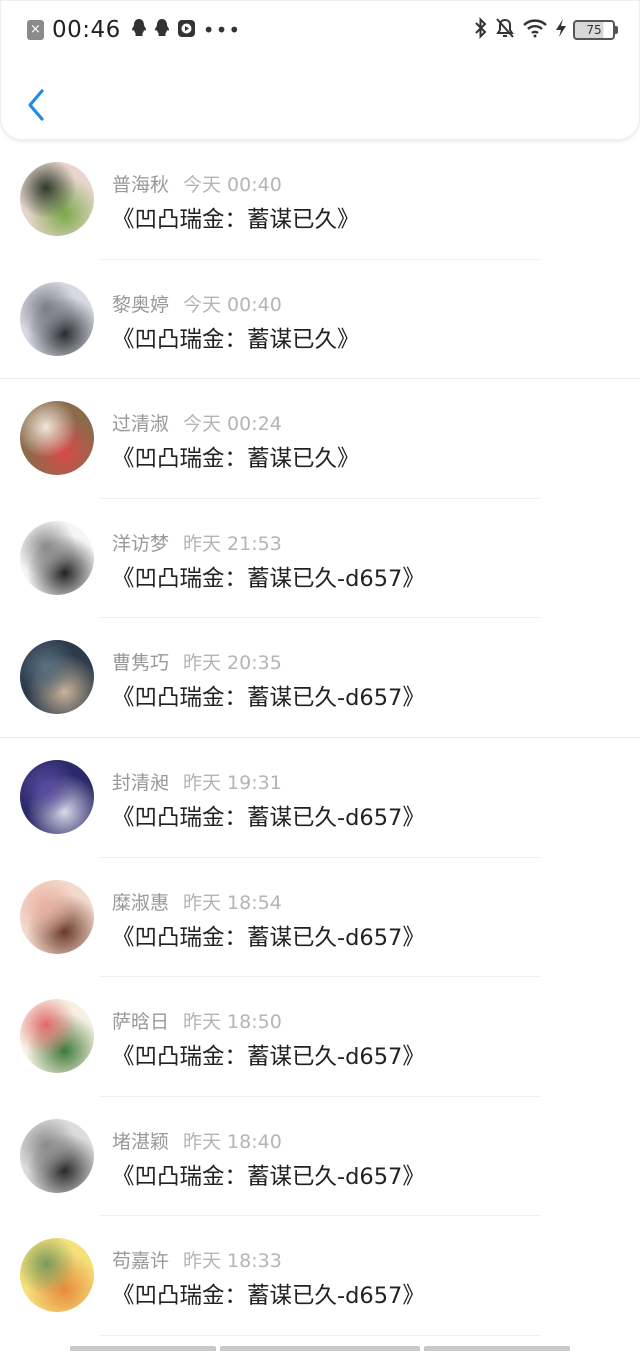 This screenshot has width=640, height=1351. I want to click on chevron-left-icon, so click(36, 105).